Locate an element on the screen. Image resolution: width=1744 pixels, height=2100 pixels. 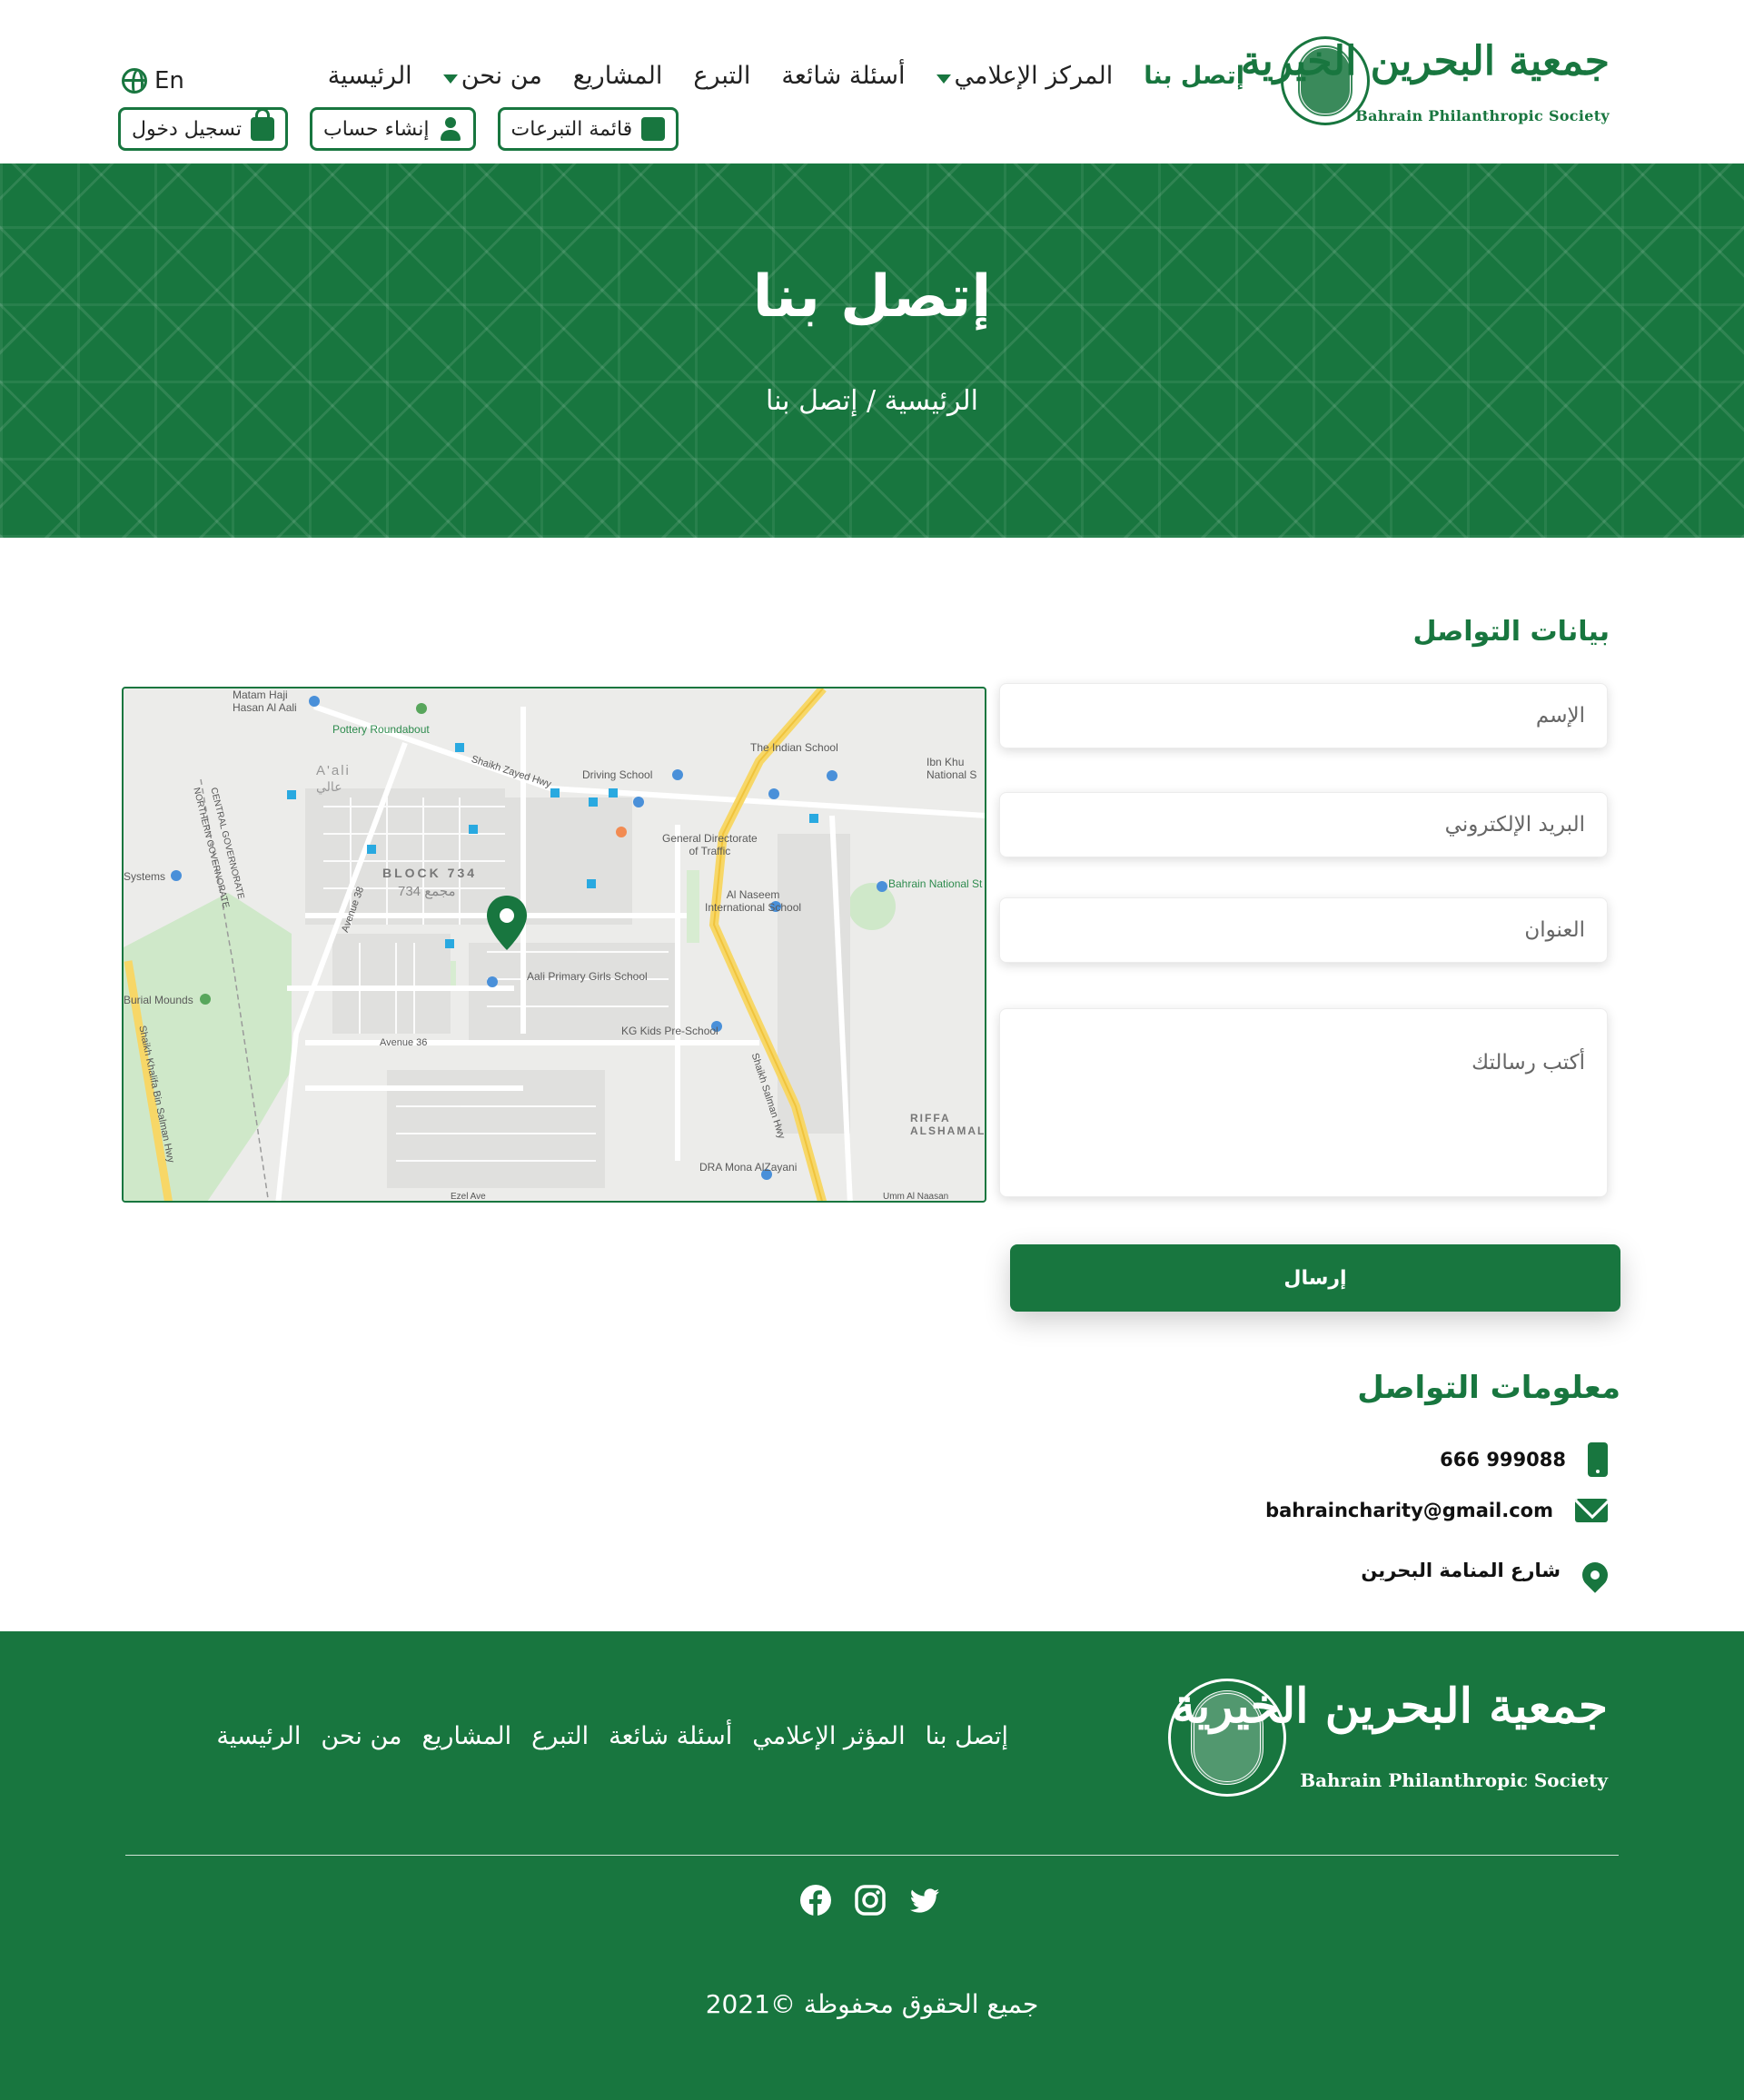
footer-link-about: من نحن is located at coordinates (361, 1736).